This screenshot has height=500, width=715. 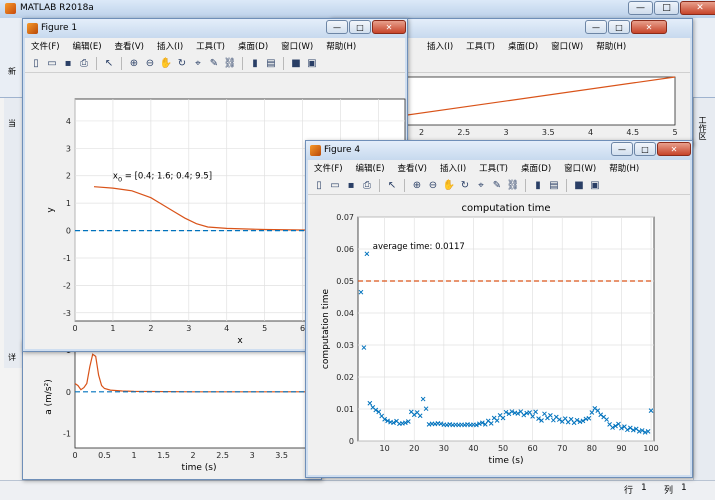 What do you see at coordinates (385, 448) in the screenshot?
I see `x-tick-label: 10` at bounding box center [385, 448].